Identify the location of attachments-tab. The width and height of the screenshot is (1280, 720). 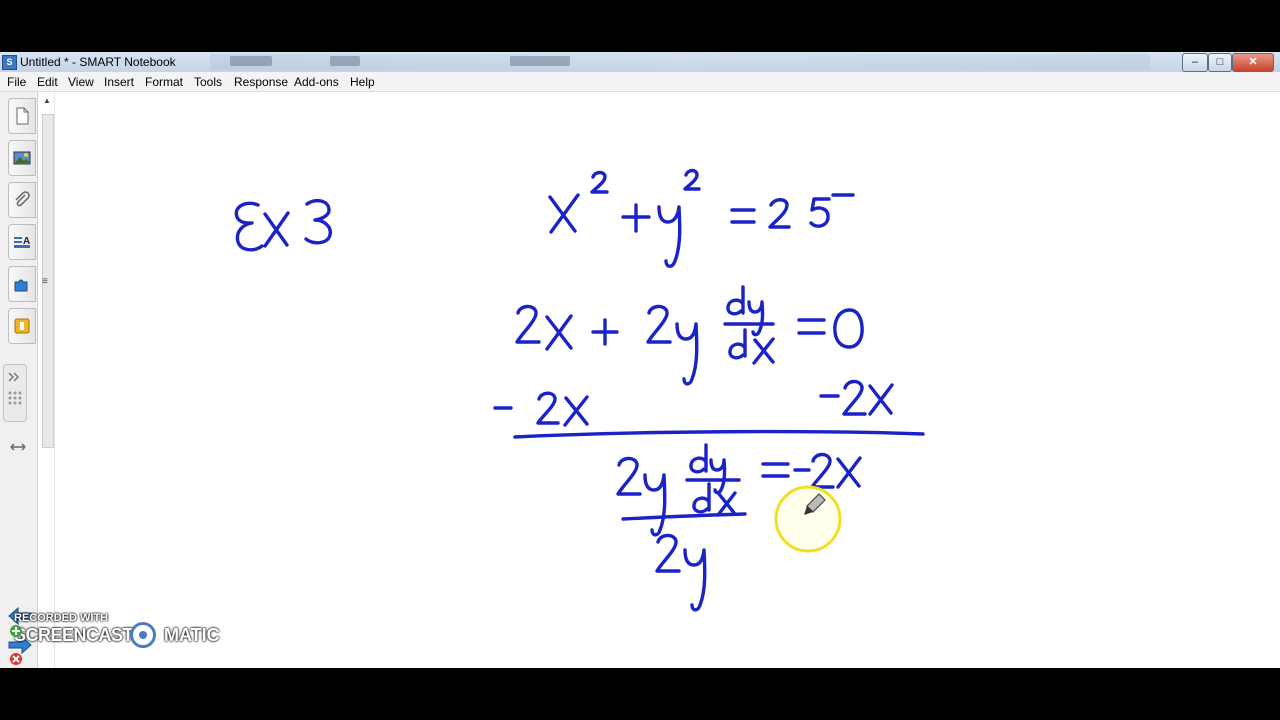
(22, 200).